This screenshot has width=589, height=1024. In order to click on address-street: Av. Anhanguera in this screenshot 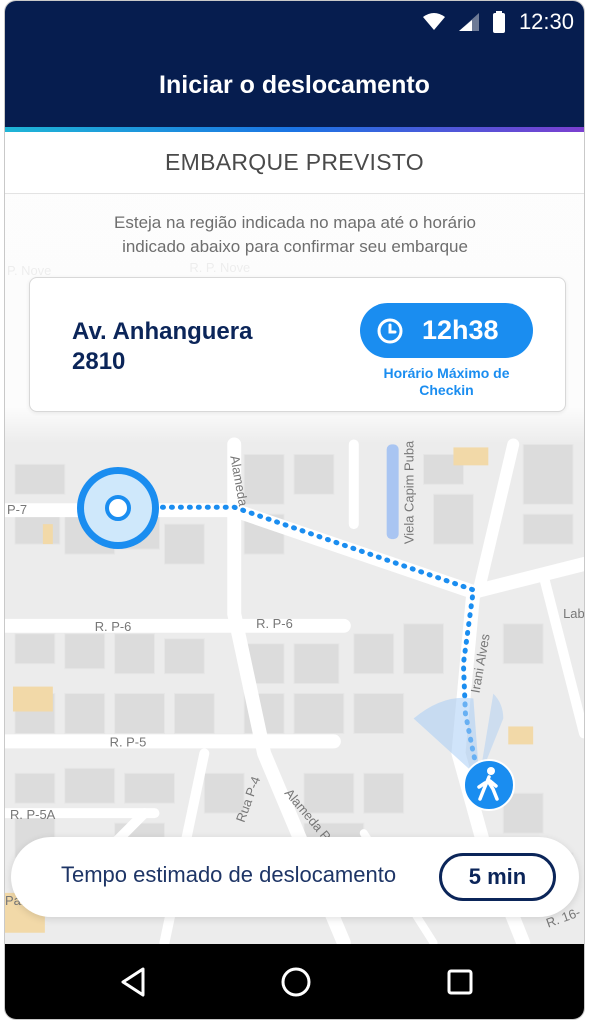, I will do `click(162, 331)`.